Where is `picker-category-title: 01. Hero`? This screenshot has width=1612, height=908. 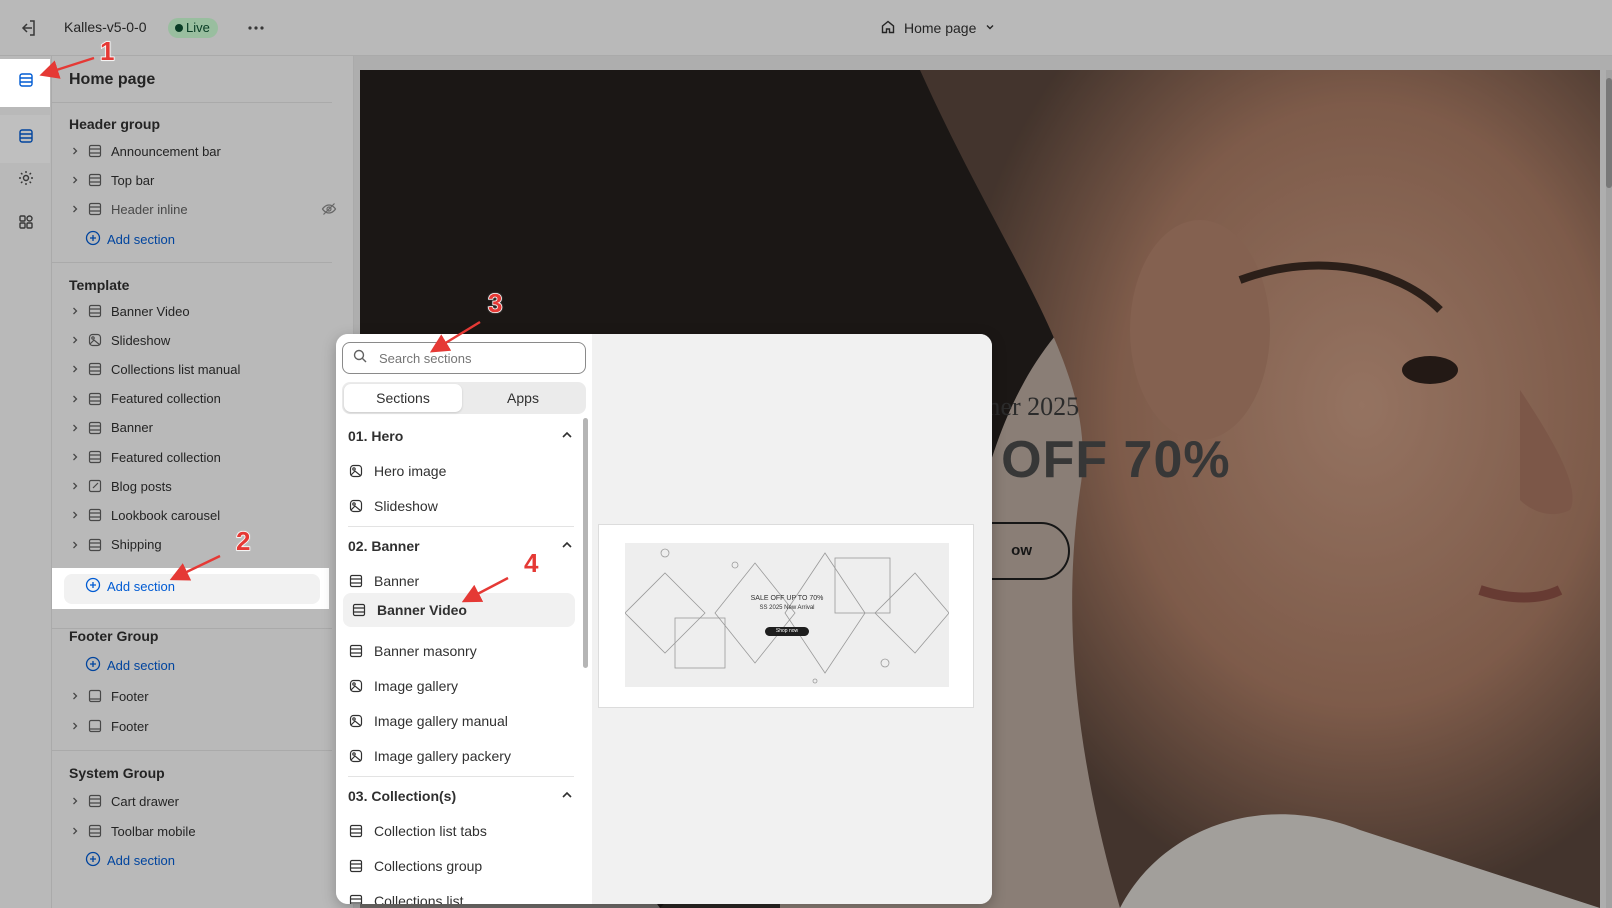
picker-category-title: 01. Hero is located at coordinates (376, 436).